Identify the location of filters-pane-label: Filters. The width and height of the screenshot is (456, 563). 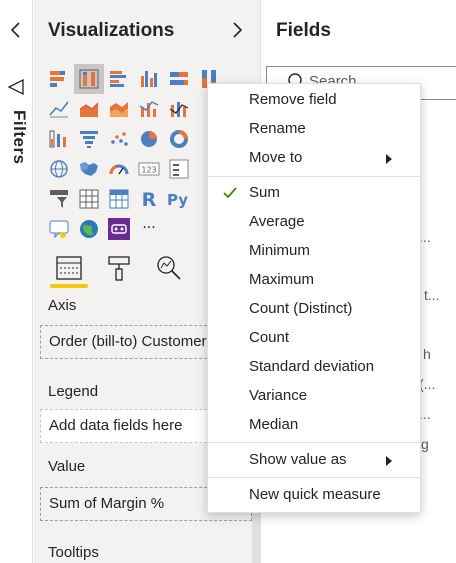
(16, 140).